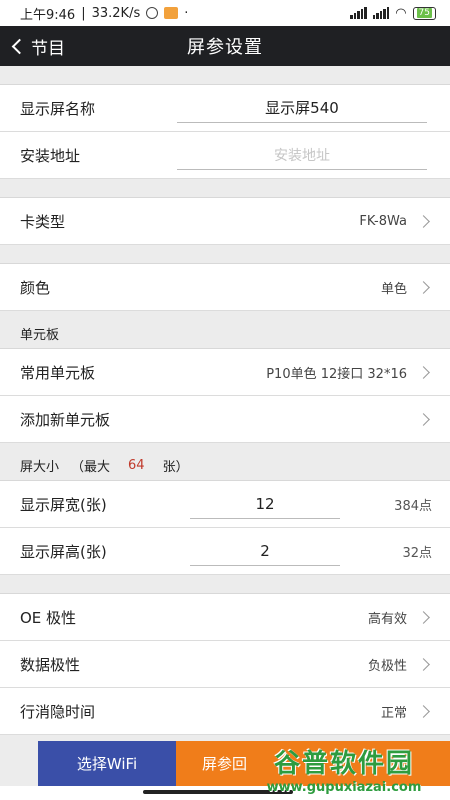  Describe the element at coordinates (58, 372) in the screenshot. I see `common-unit-board-label: 常用单元板` at that location.